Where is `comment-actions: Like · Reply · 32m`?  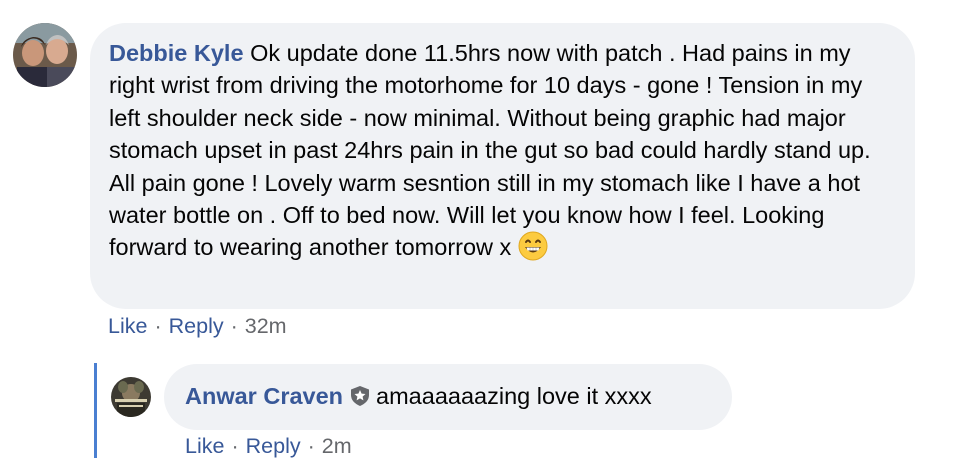 comment-actions: Like · Reply · 32m is located at coordinates (197, 326).